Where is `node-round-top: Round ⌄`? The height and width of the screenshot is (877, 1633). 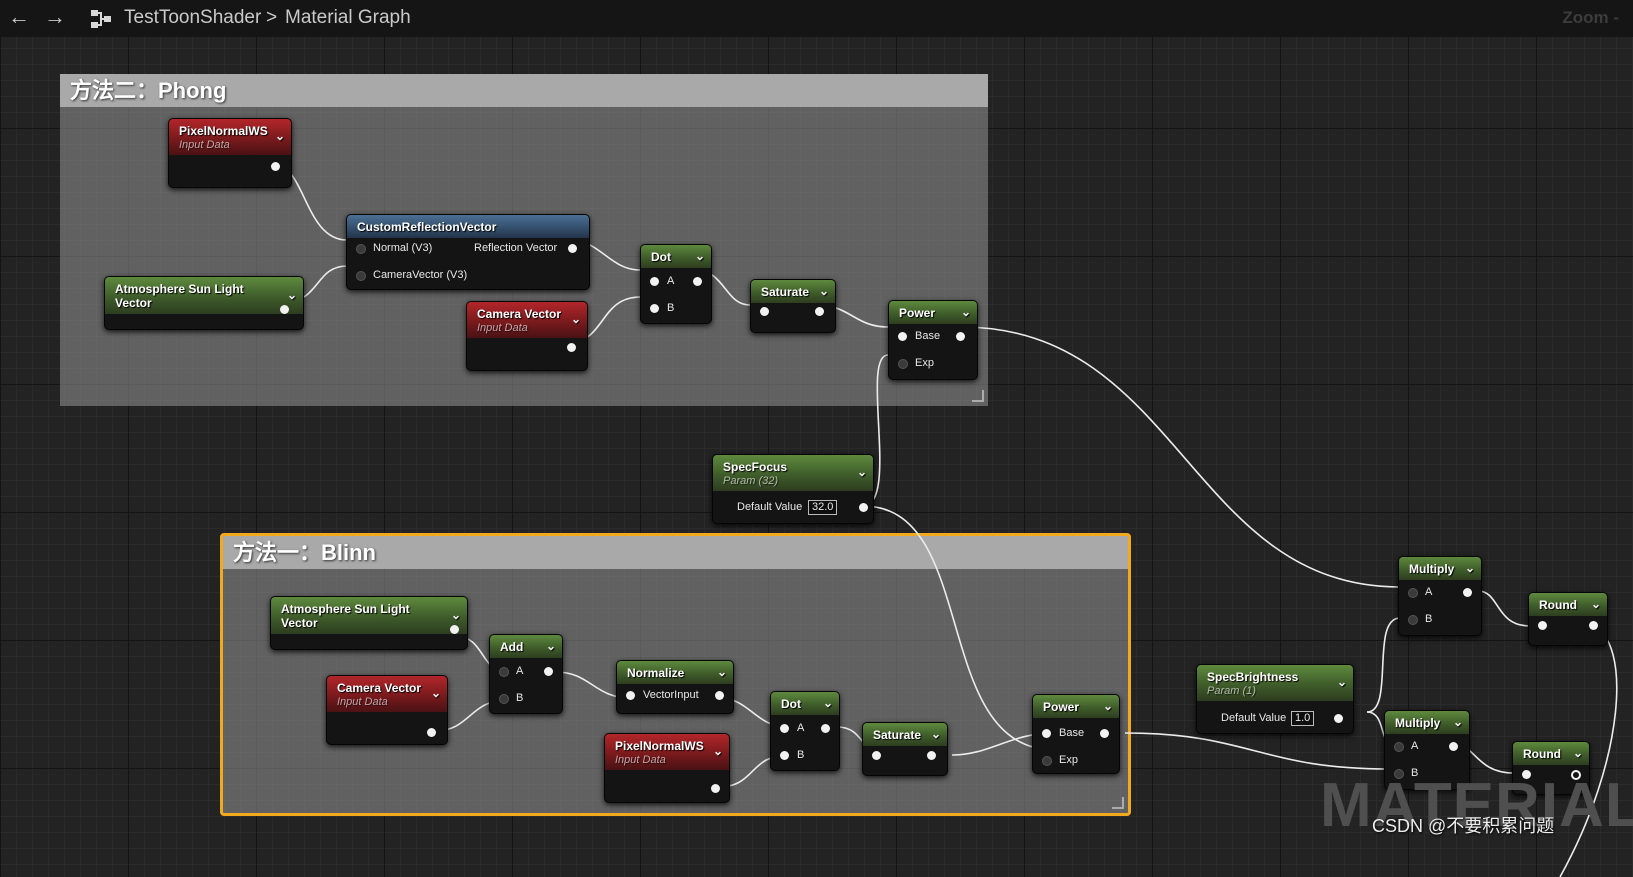
node-round-top: Round ⌄ is located at coordinates (1568, 619).